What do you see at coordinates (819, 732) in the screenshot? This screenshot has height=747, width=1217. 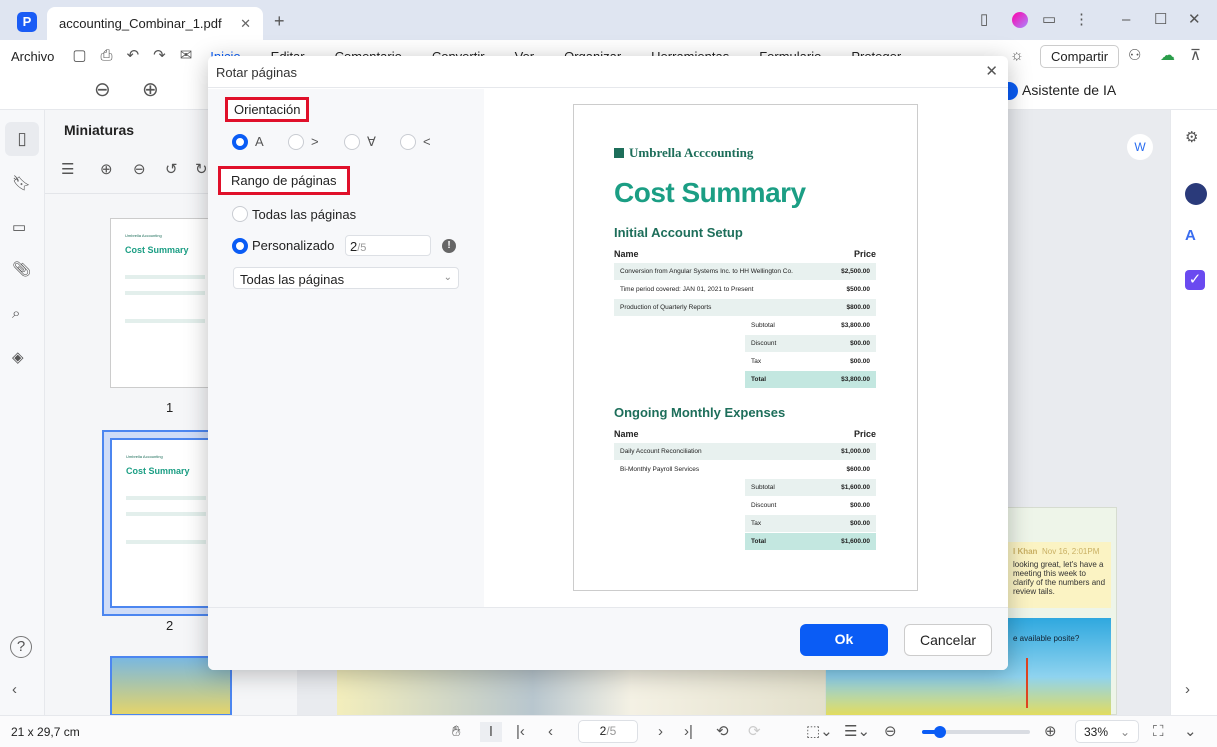 I see `fit-mode-icon: ⬚⌄` at bounding box center [819, 732].